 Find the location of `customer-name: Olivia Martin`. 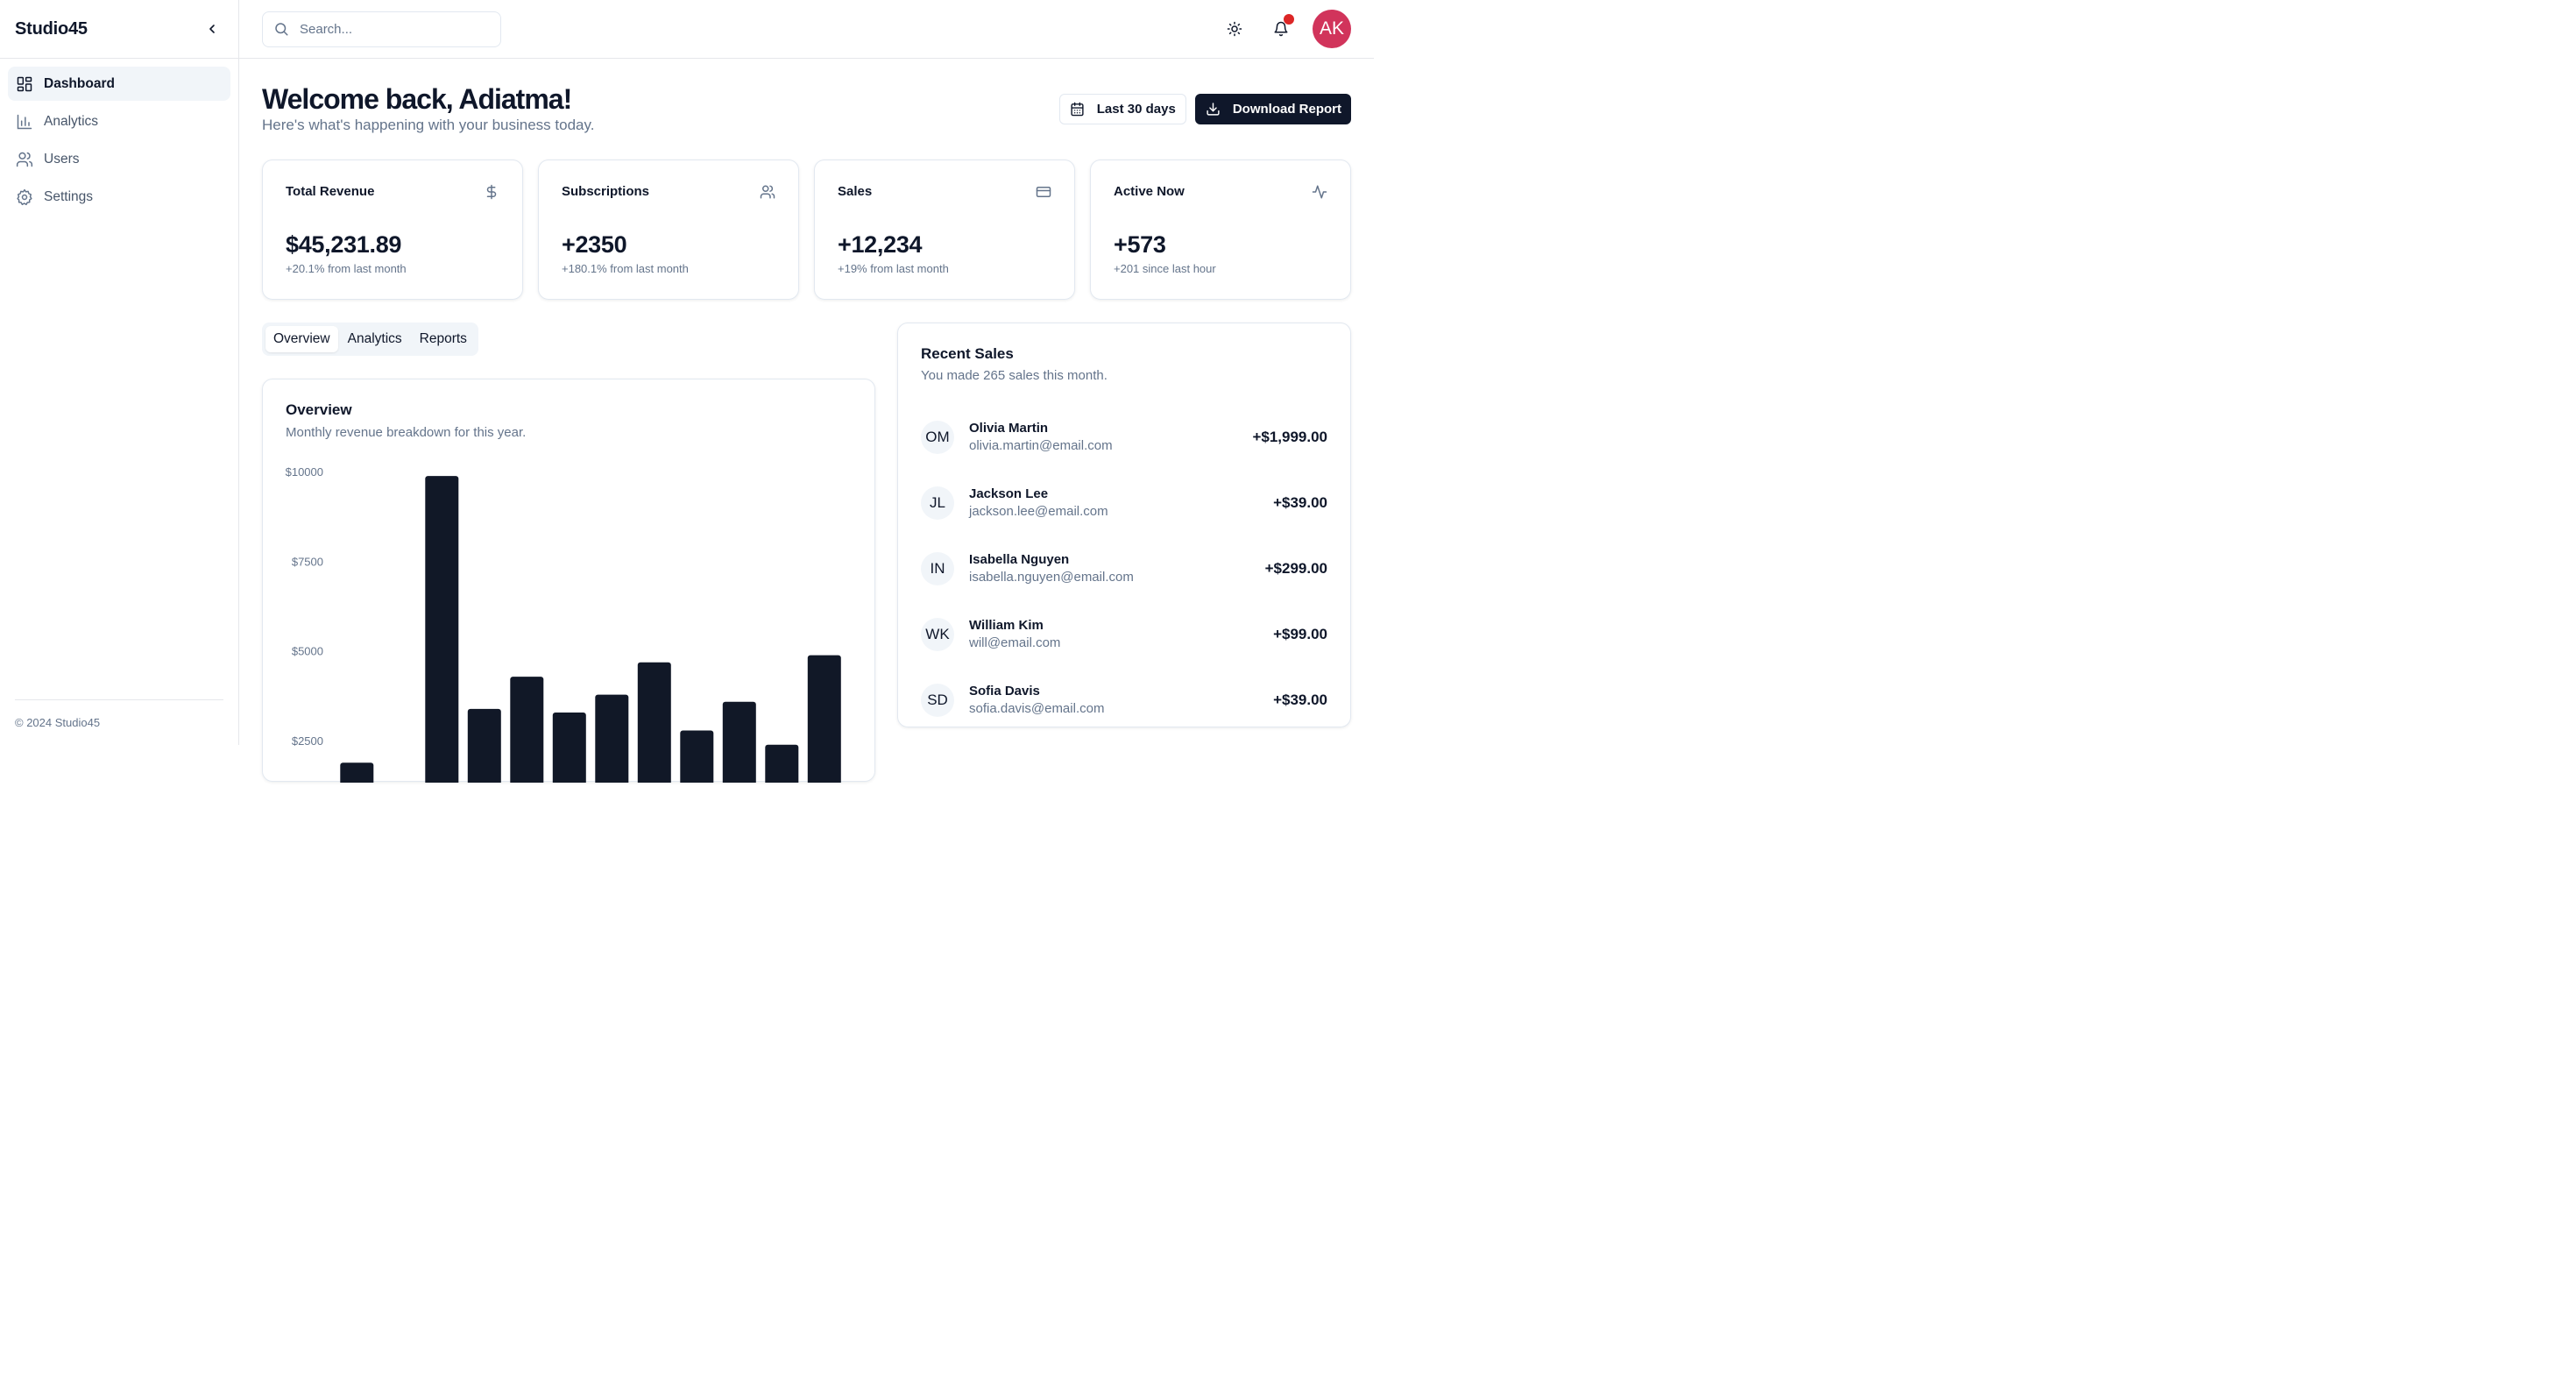

customer-name: Olivia Martin is located at coordinates (1009, 428).